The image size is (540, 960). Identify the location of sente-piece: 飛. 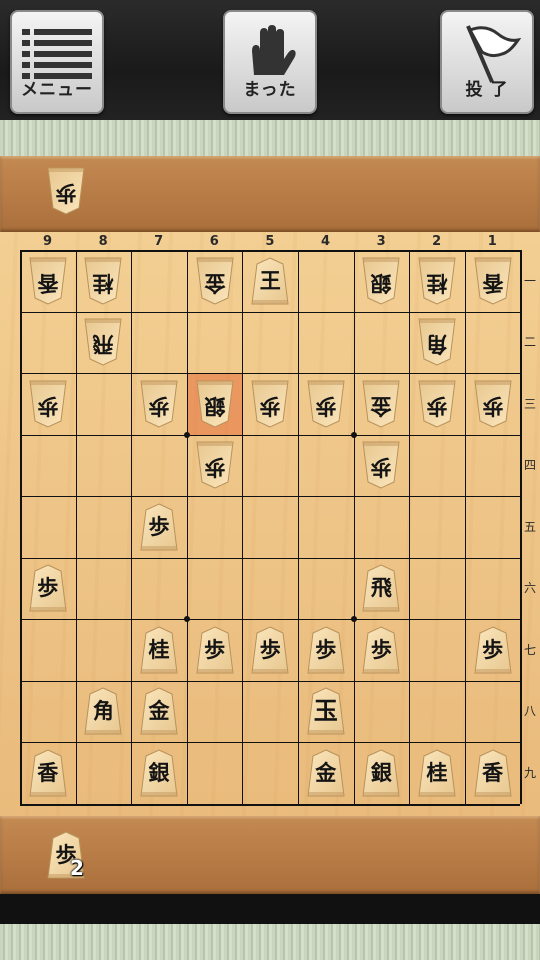
(381, 588).